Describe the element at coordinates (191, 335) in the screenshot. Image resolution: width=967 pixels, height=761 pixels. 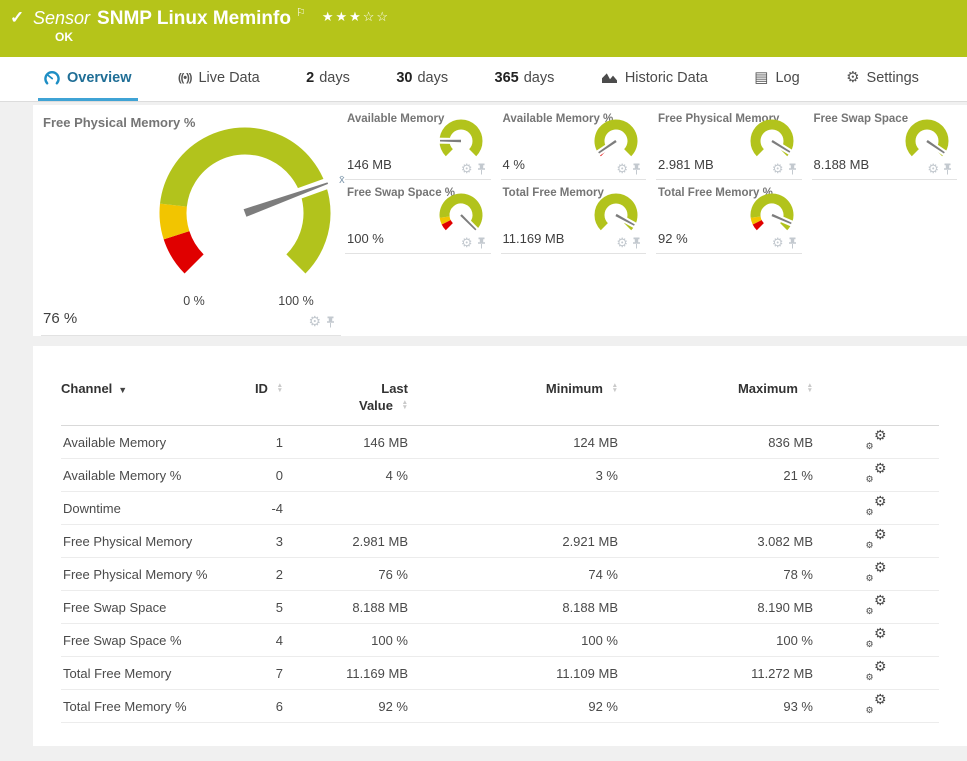
I see `divider` at that location.